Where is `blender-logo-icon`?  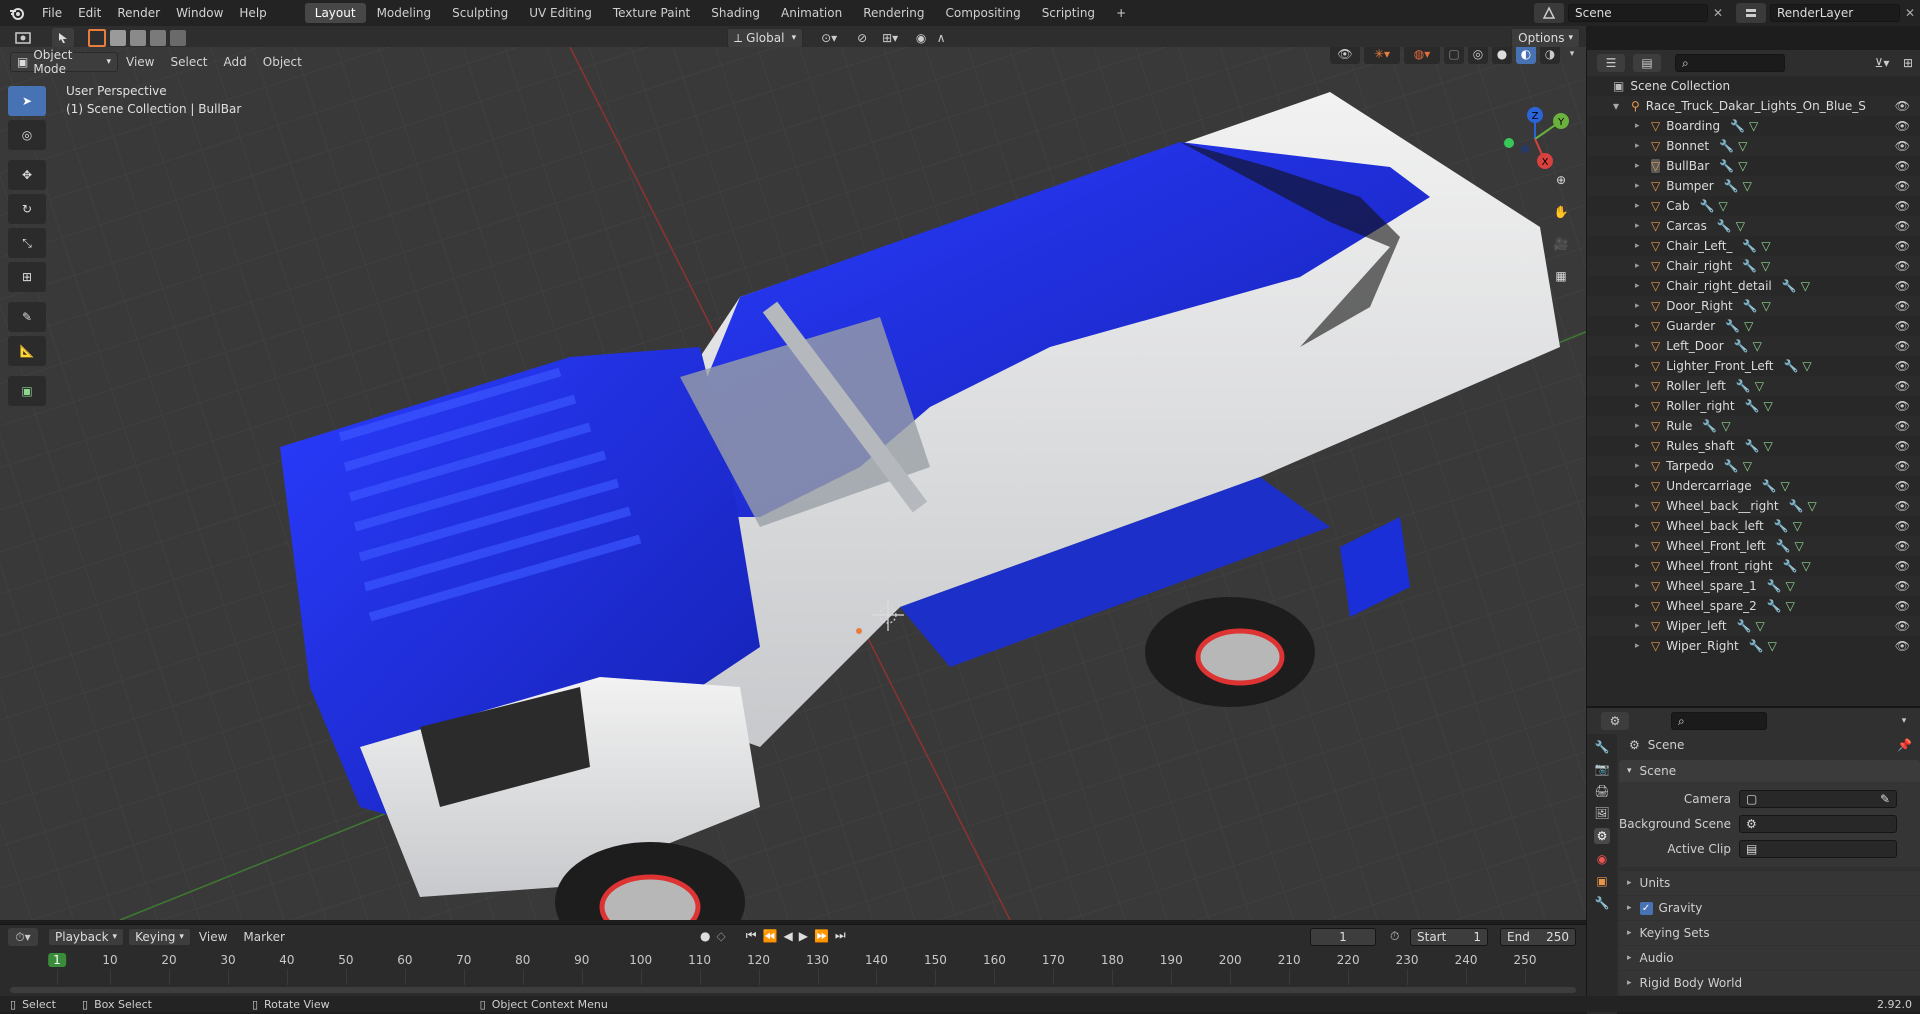
blender-logo-icon is located at coordinates (17, 13).